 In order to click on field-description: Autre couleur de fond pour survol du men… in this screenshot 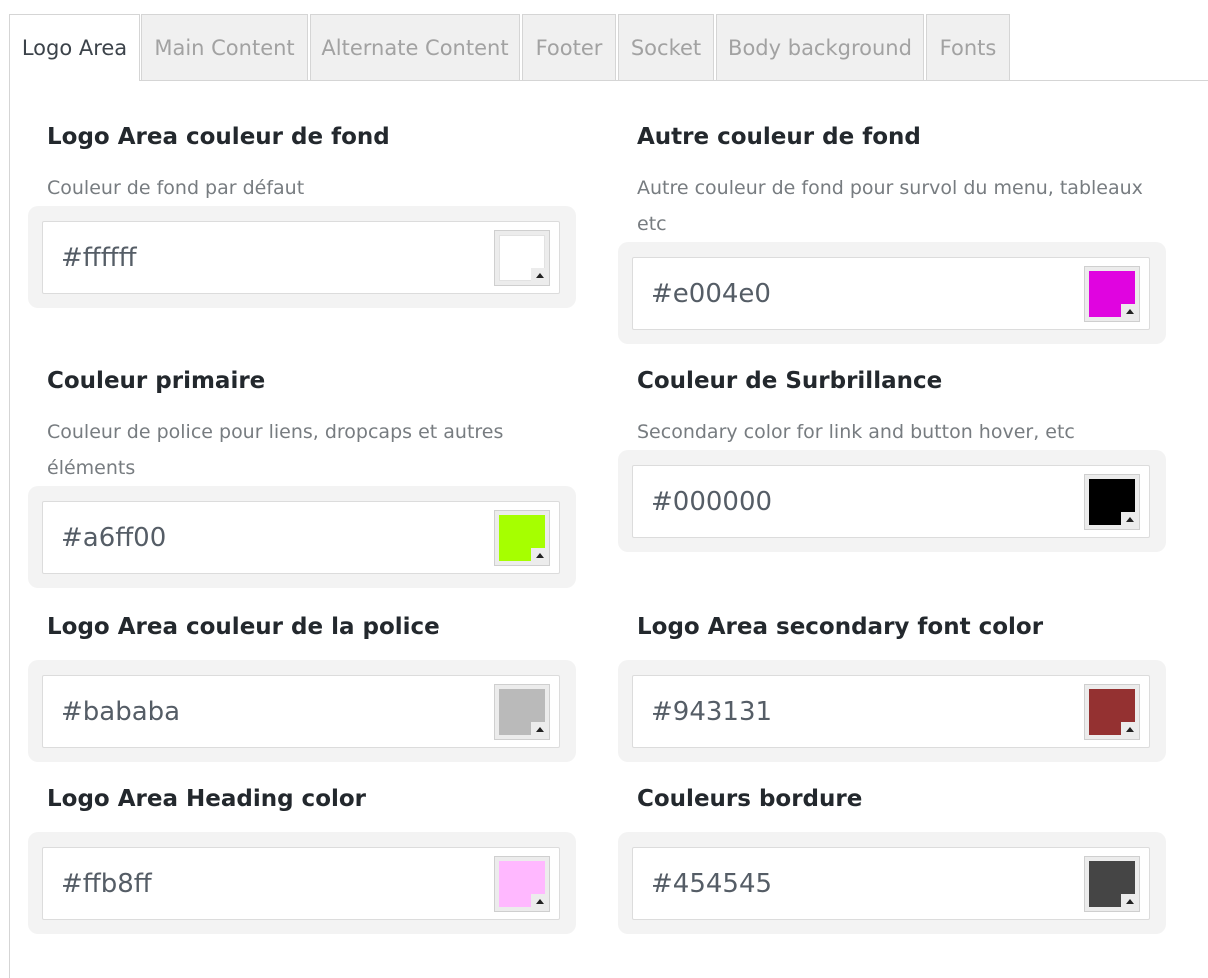, I will do `click(890, 206)`.